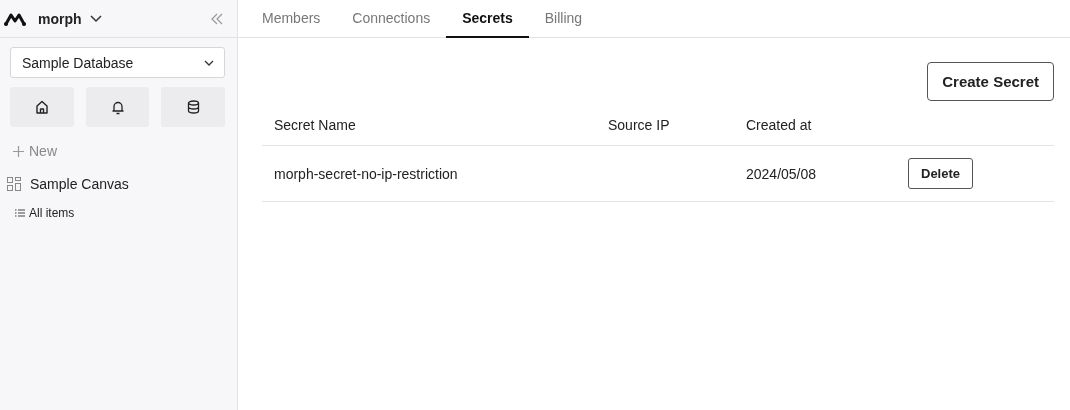  I want to click on column-header: Secret Name, so click(315, 125).